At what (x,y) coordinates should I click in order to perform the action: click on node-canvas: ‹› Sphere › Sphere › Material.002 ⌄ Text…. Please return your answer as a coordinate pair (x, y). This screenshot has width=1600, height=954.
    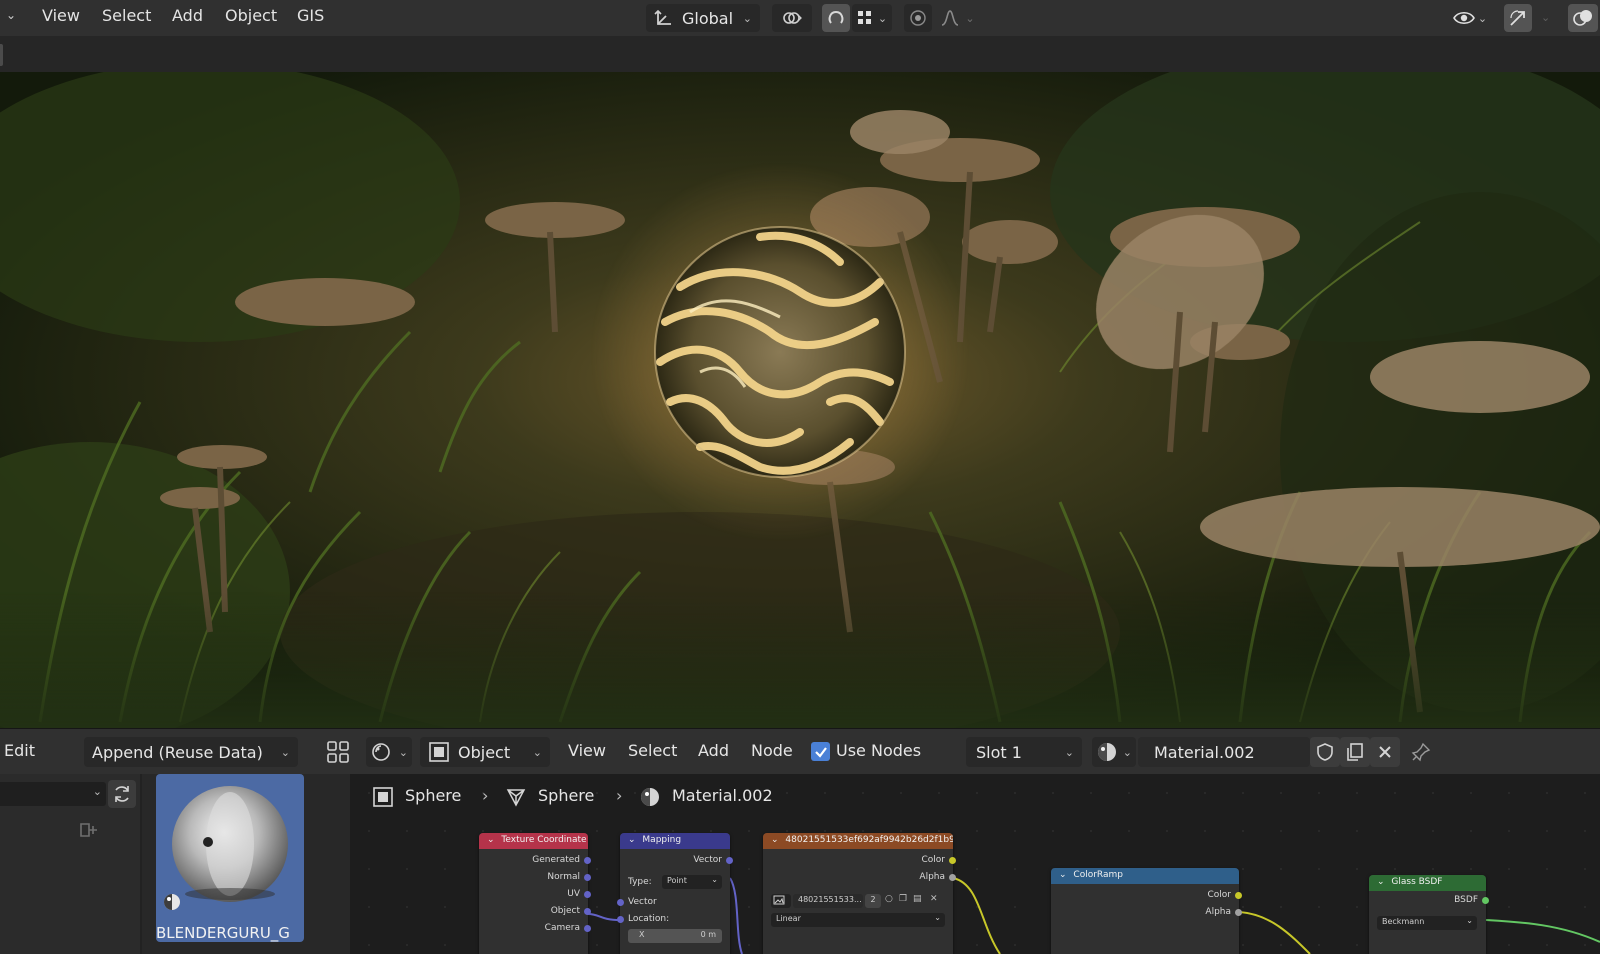
    Looking at the image, I should click on (975, 864).